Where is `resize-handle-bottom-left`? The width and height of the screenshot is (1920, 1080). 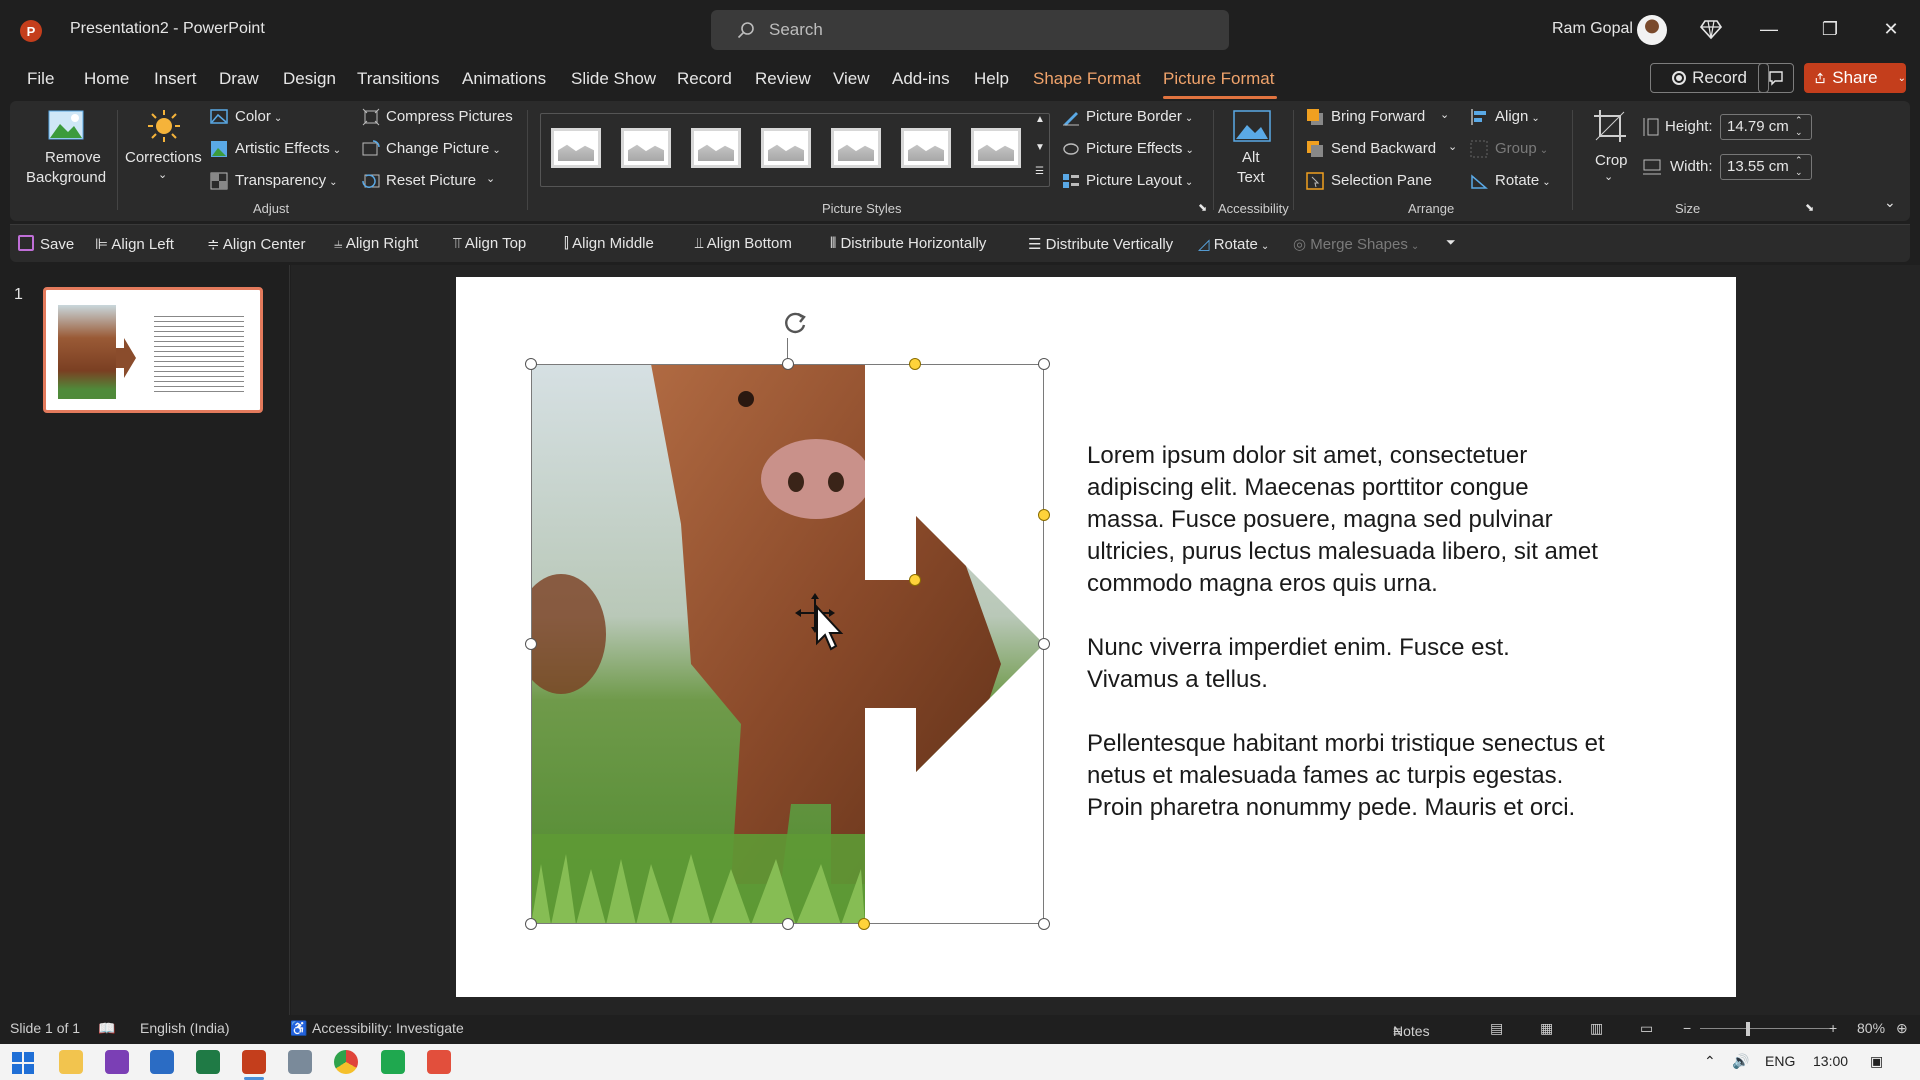
resize-handle-bottom-left is located at coordinates (531, 924).